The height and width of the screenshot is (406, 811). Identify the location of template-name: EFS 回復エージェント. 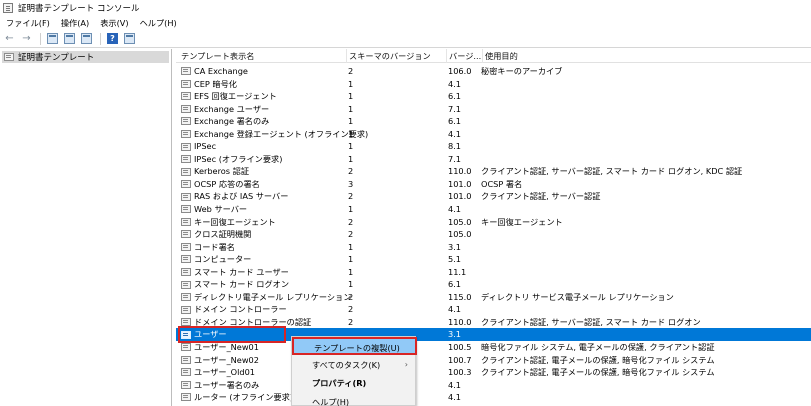
(235, 96).